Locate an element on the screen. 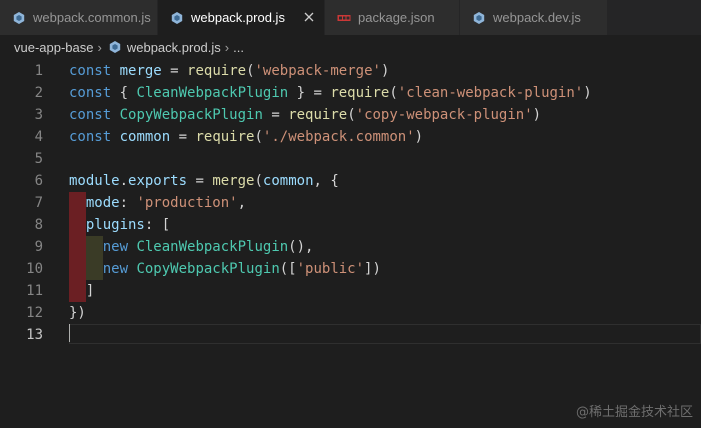 This screenshot has height=428, width=701. tab-webpack-dev: webpack.dev.js is located at coordinates (534, 17).